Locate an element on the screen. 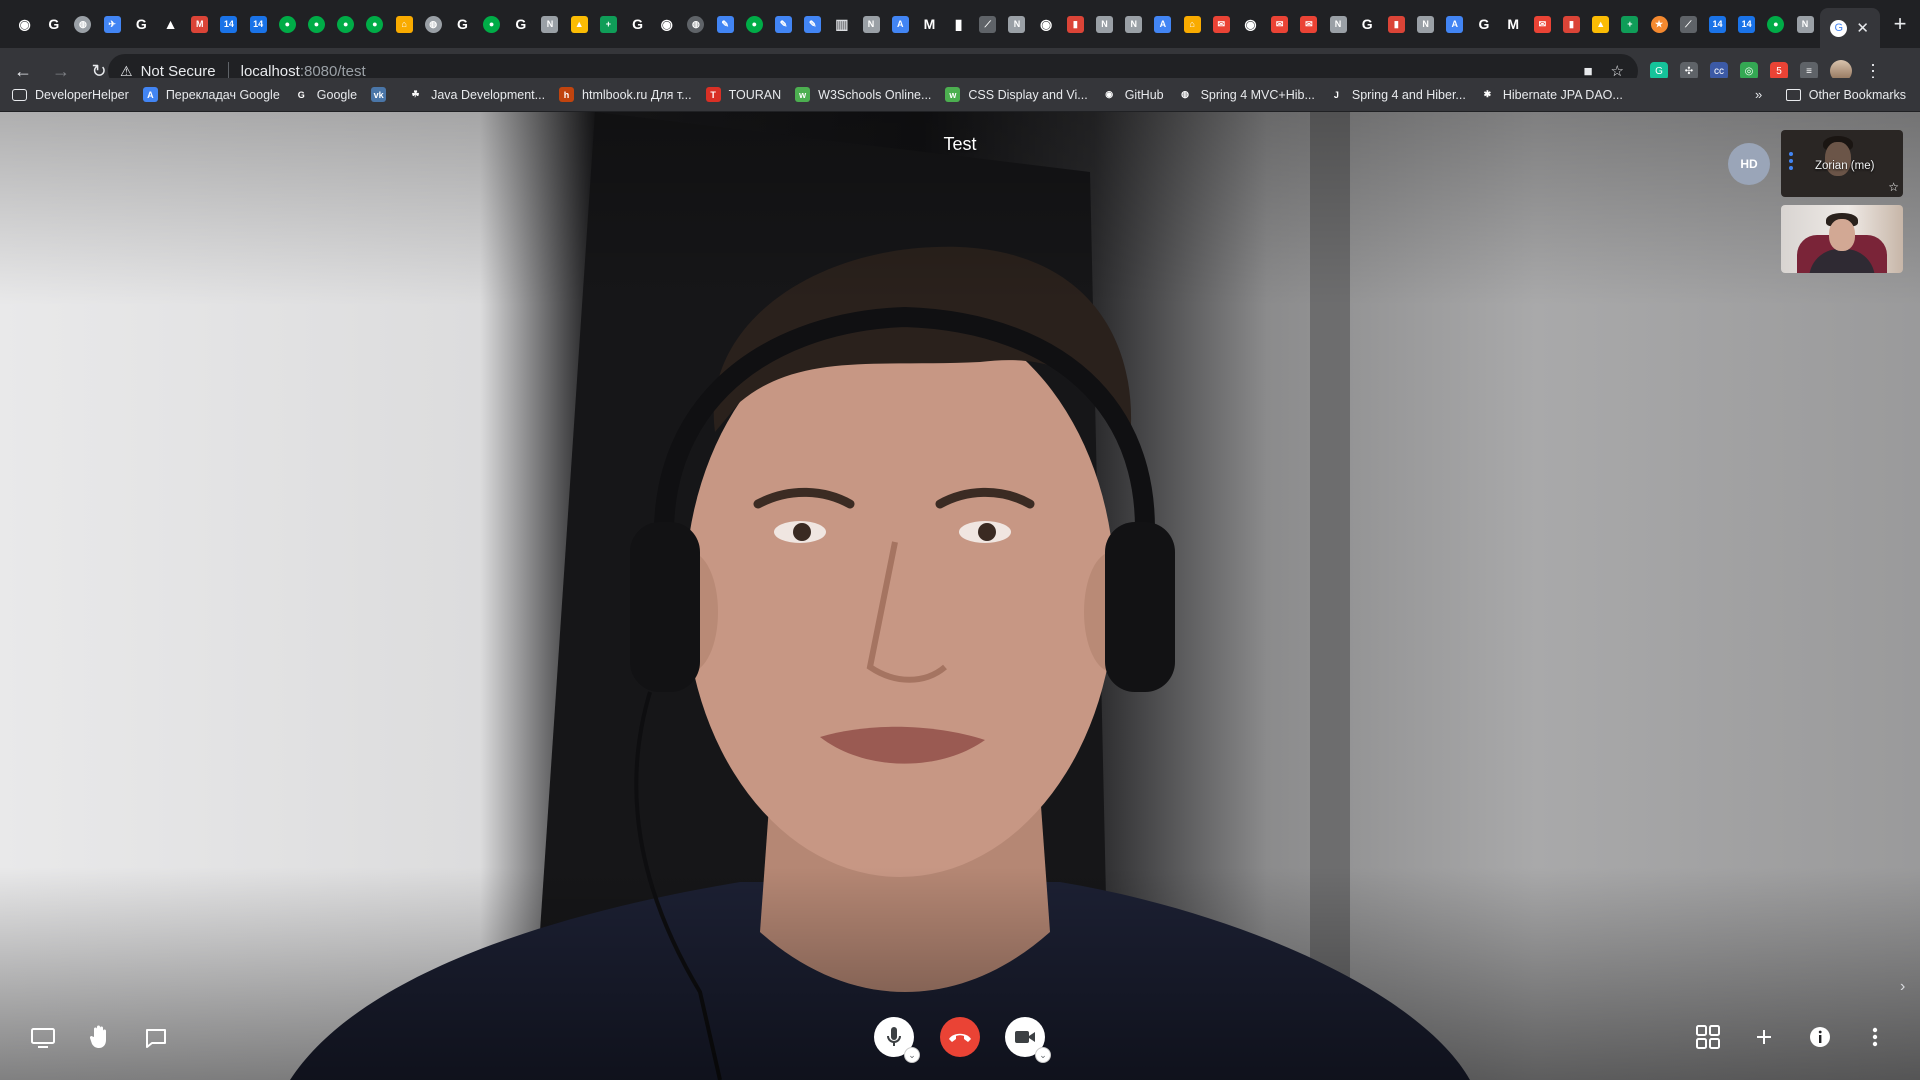 The height and width of the screenshot is (1080, 1920). chat-button is located at coordinates (156, 1038).